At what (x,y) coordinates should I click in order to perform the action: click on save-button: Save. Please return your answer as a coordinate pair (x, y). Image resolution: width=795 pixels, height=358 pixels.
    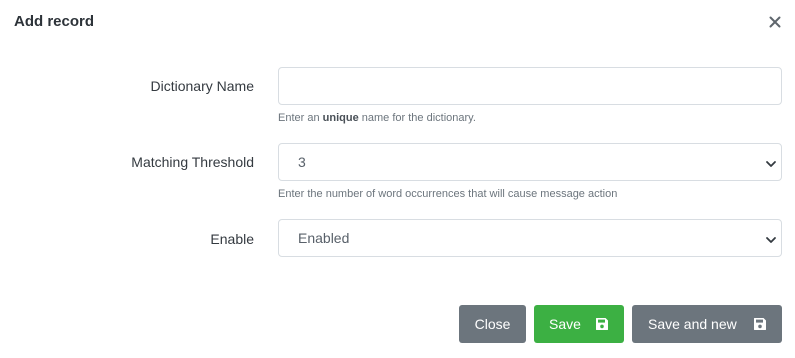
    Looking at the image, I should click on (579, 324).